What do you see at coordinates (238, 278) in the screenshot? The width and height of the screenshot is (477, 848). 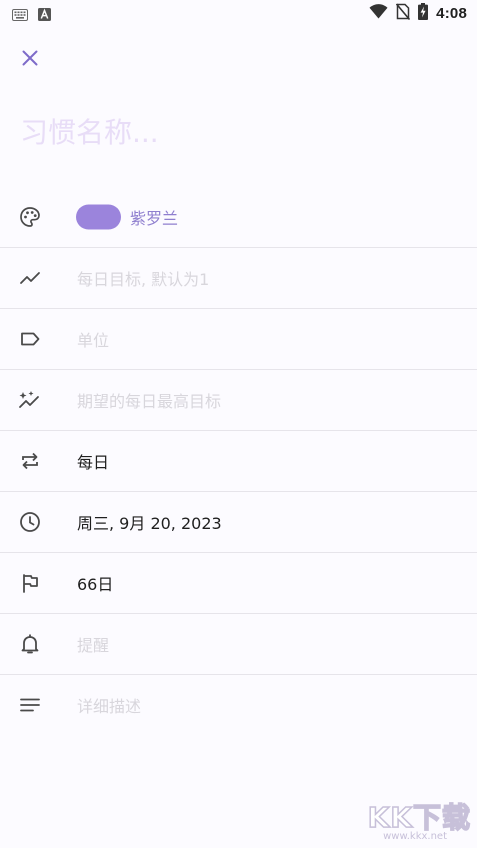 I see `daily-goal-row: 每日目标, 默认为1` at bounding box center [238, 278].